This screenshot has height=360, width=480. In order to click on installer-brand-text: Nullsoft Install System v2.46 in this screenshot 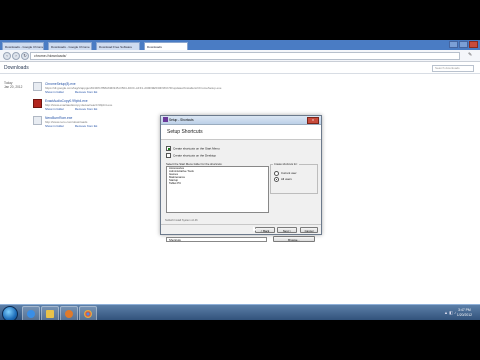, I will do `click(181, 220)`.